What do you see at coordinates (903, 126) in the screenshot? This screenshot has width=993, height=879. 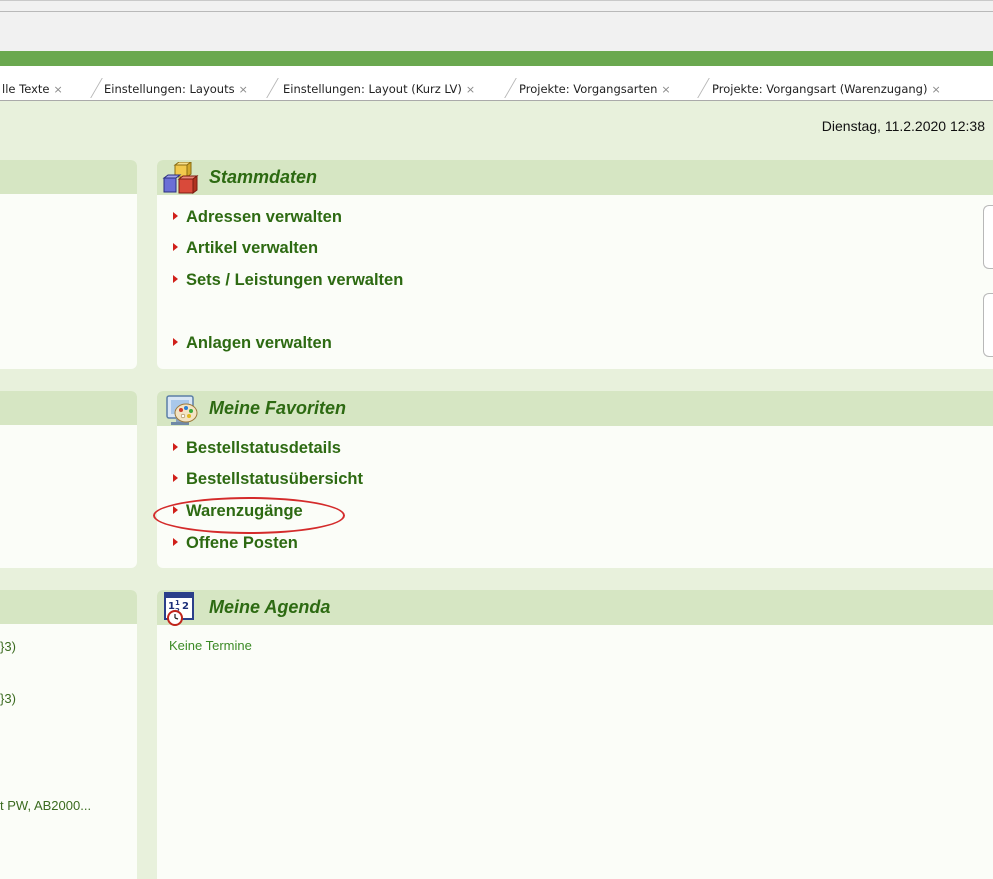 I see `current-datetime: Dienstag, 11.2.2020 12:38` at bounding box center [903, 126].